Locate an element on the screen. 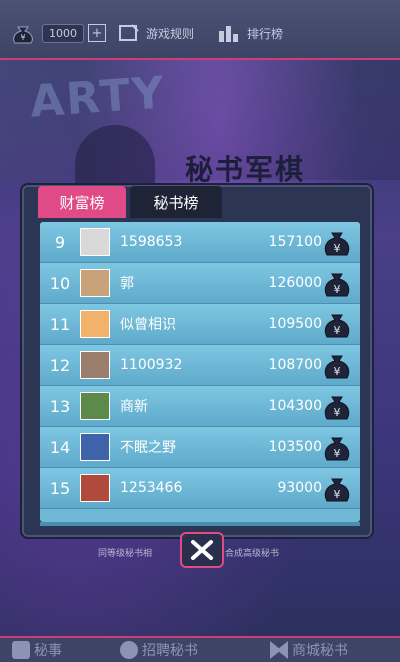 This screenshot has width=400, height=662. tab-secretary: 秘书榜 is located at coordinates (176, 202).